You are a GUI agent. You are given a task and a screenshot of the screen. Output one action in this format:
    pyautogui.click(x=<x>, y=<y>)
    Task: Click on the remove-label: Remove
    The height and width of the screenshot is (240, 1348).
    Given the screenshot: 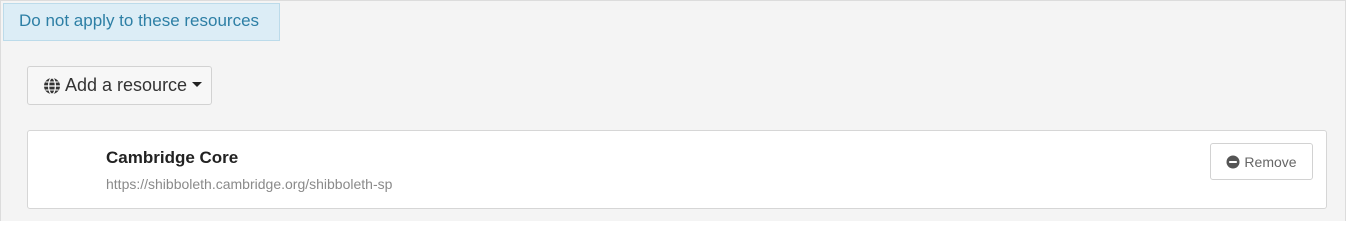 What is the action you would take?
    pyautogui.click(x=1270, y=161)
    